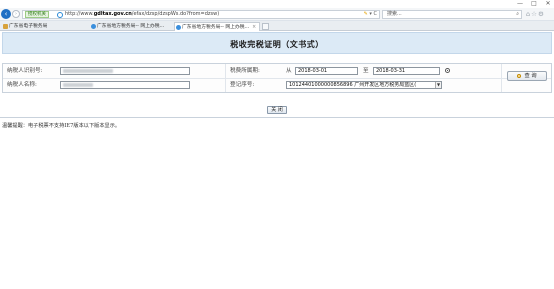 The image size is (554, 289). What do you see at coordinates (326, 71) in the screenshot?
I see `date-from-field: 2018-03-01` at bounding box center [326, 71].